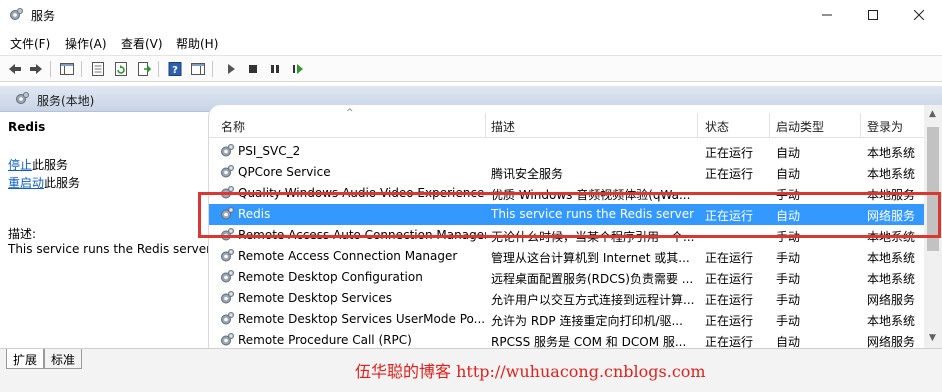 Image resolution: width=942 pixels, height=392 pixels. Describe the element at coordinates (566, 151) in the screenshot. I see `service-row: PSI_SVC_2 正在运行 自动 本地系统` at that location.